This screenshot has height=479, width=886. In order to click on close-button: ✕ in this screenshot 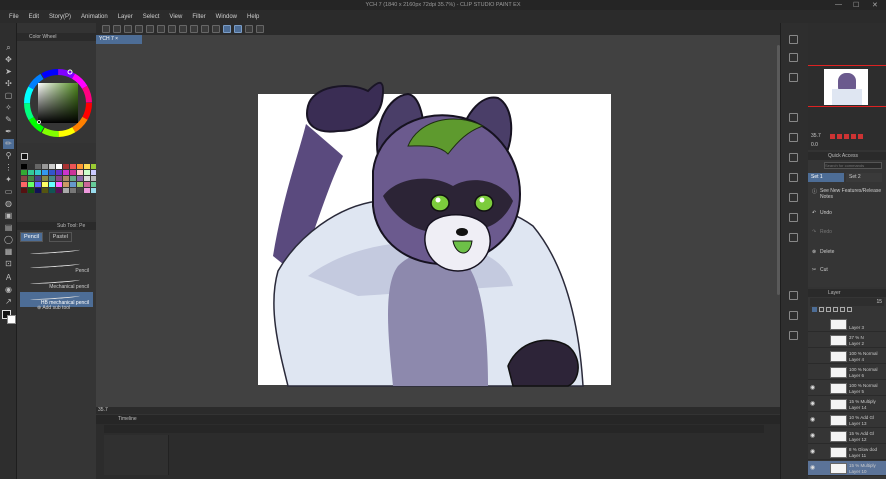, I will do `click(875, 5)`.